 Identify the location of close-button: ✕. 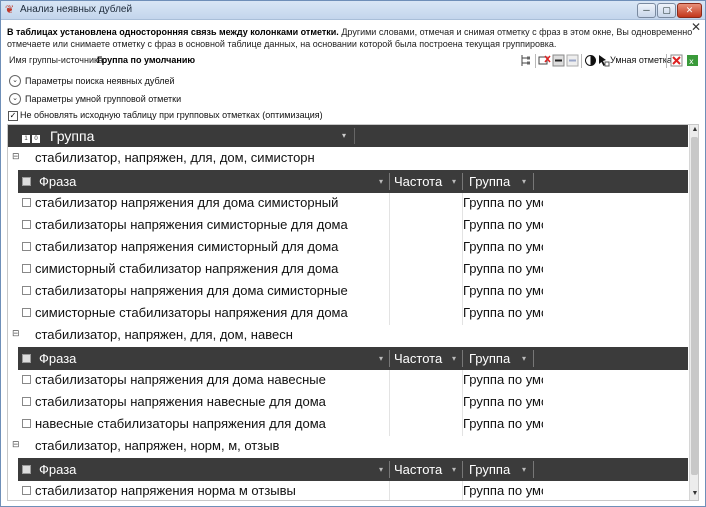
(689, 10).